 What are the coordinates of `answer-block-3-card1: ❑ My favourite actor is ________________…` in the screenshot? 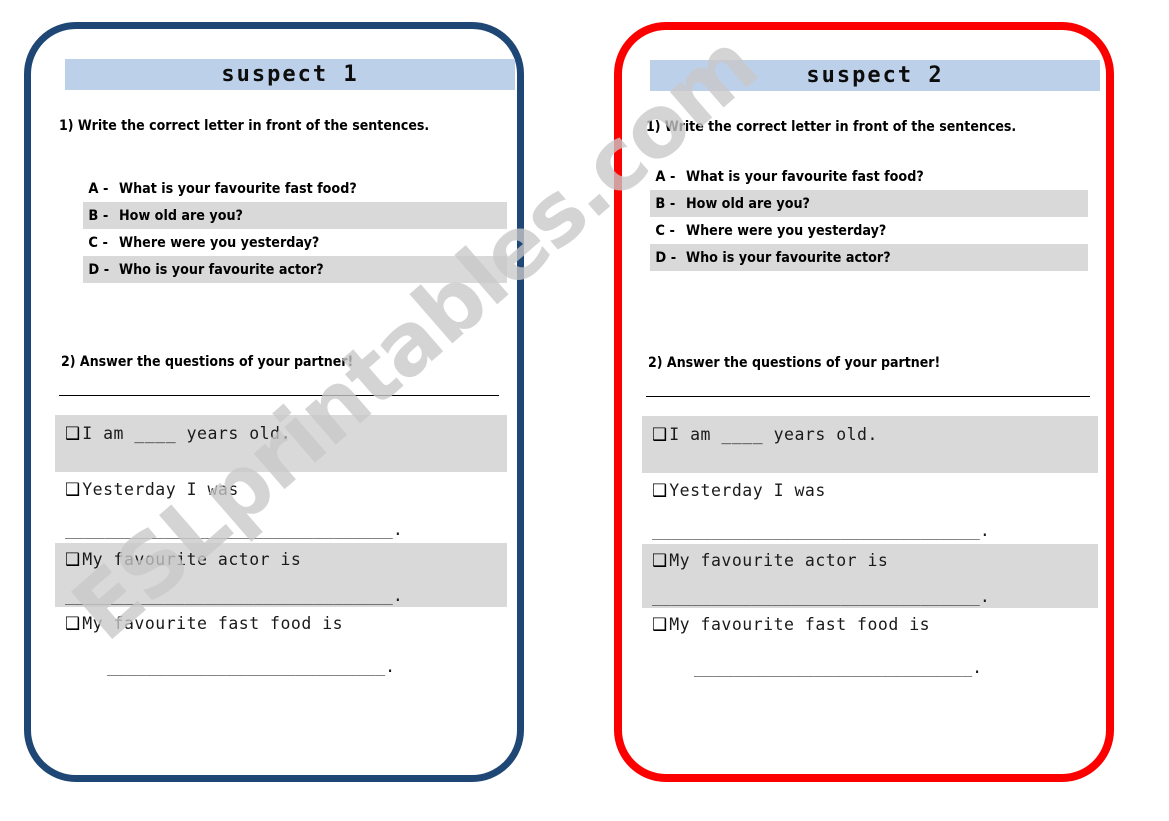 It's located at (281, 575).